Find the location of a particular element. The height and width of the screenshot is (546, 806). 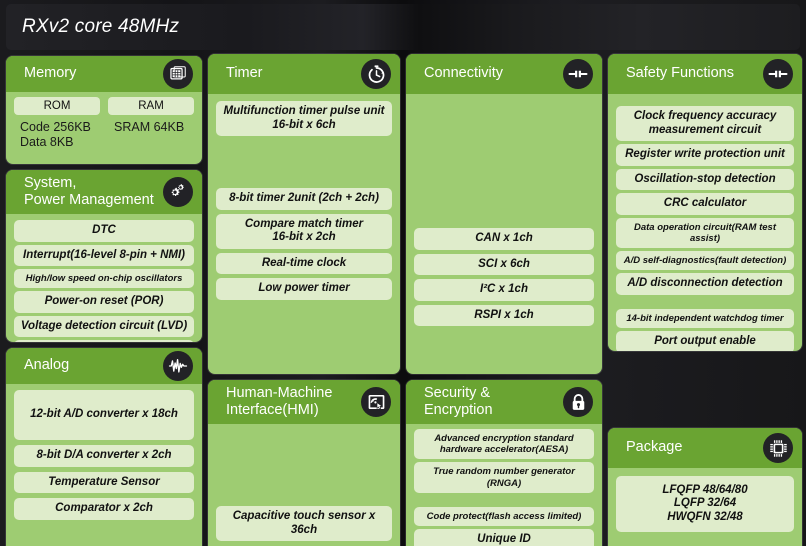

feature-pill: Unique ID is located at coordinates (504, 537).